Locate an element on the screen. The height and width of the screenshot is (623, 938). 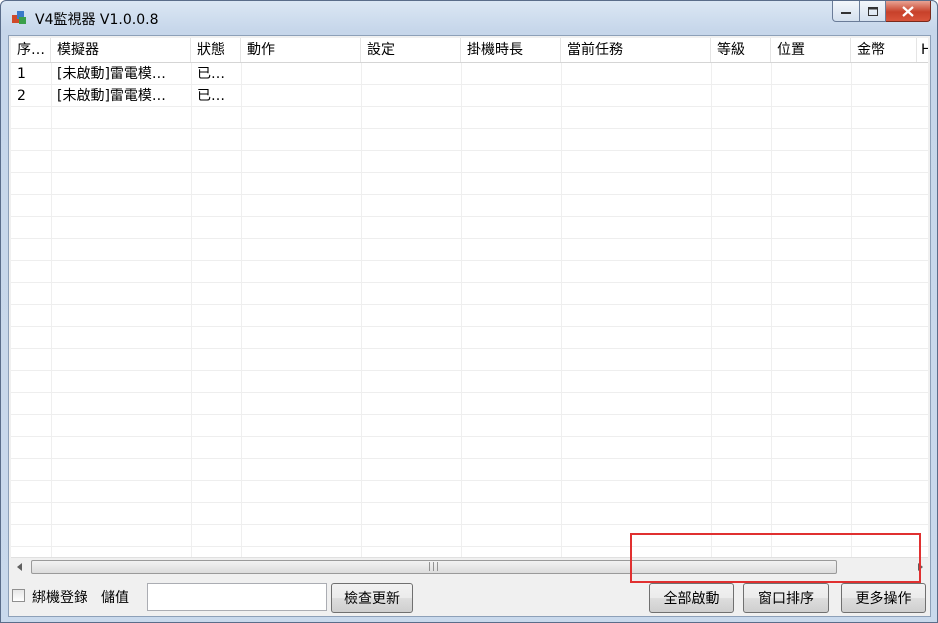
more-actions-button: 更多操作 is located at coordinates (883, 598).